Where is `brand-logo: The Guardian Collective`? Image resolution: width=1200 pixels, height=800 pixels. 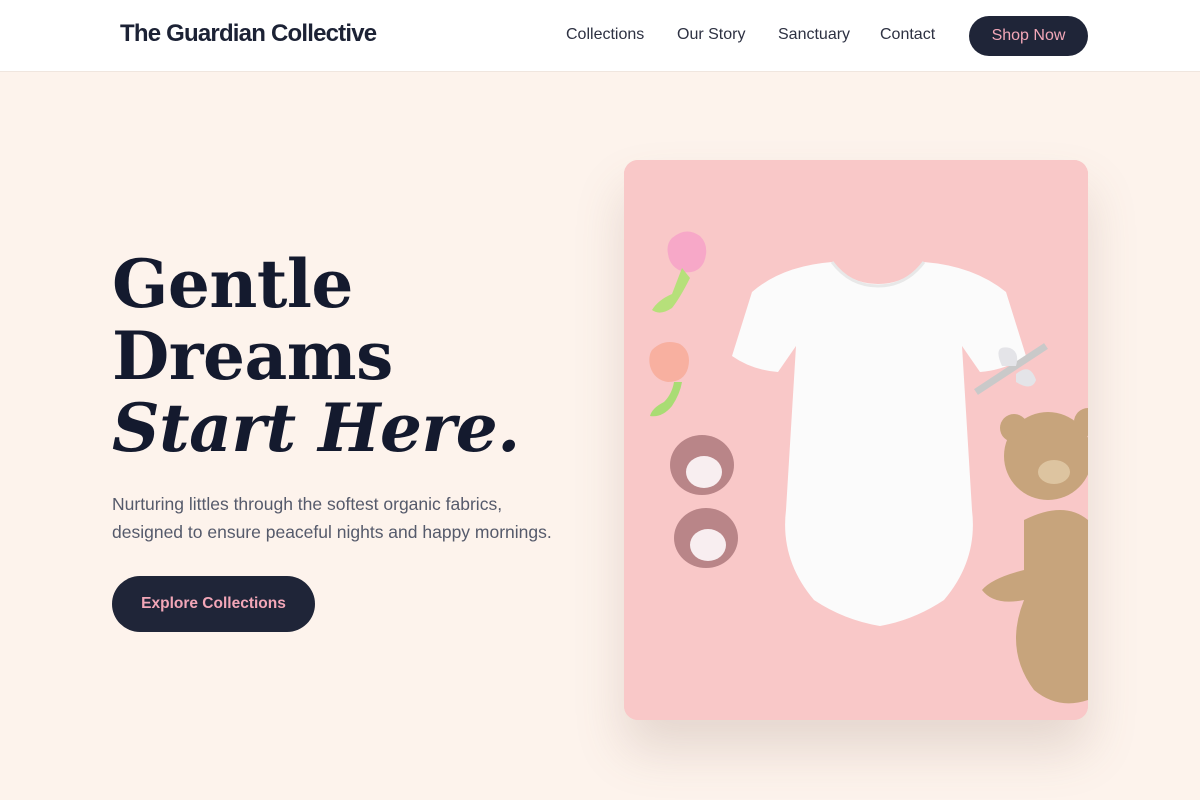 brand-logo: The Guardian Collective is located at coordinates (248, 34).